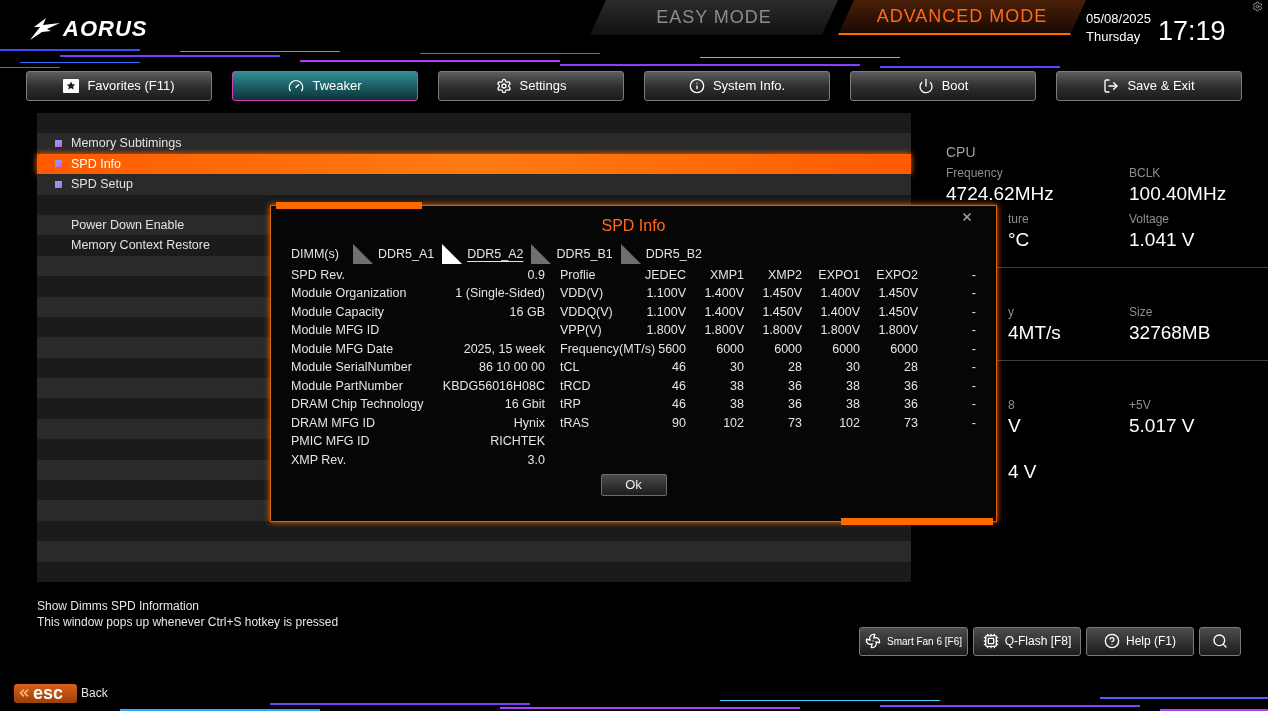 The width and height of the screenshot is (1268, 711). Describe the element at coordinates (578, 275) in the screenshot. I see `profile-column-header: Proflie` at that location.